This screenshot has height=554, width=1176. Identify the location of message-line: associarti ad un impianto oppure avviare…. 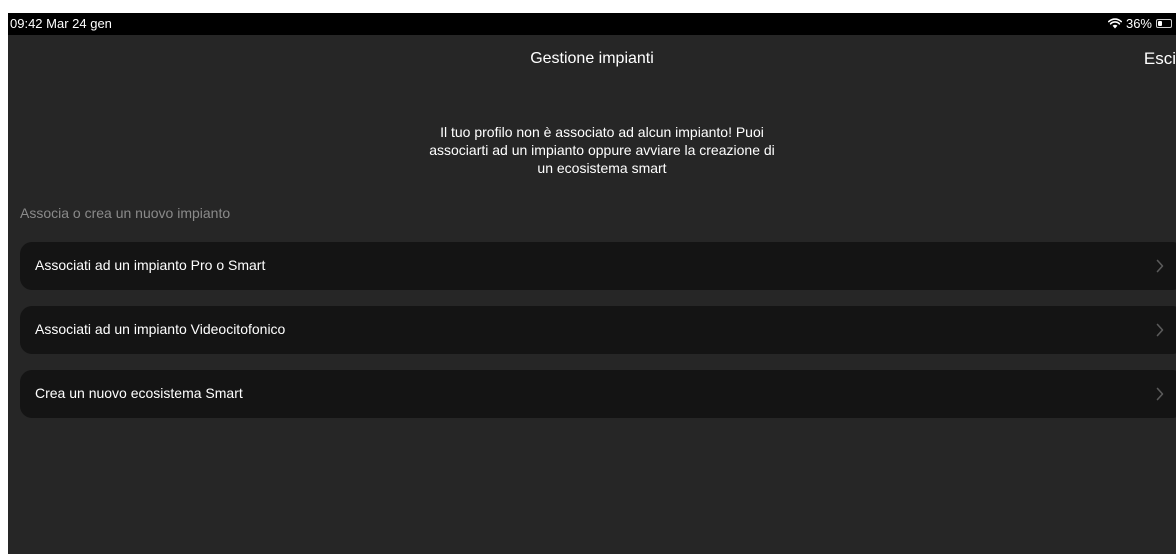
(602, 150).